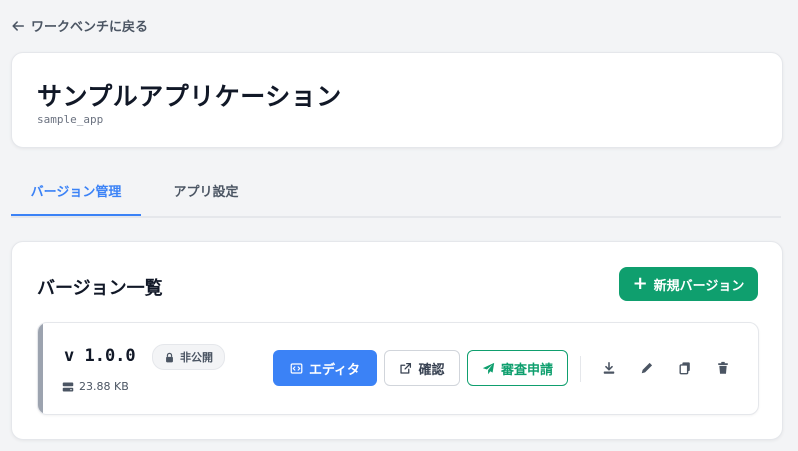 The width and height of the screenshot is (798, 451). Describe the element at coordinates (580, 369) in the screenshot. I see `action-divider` at that location.